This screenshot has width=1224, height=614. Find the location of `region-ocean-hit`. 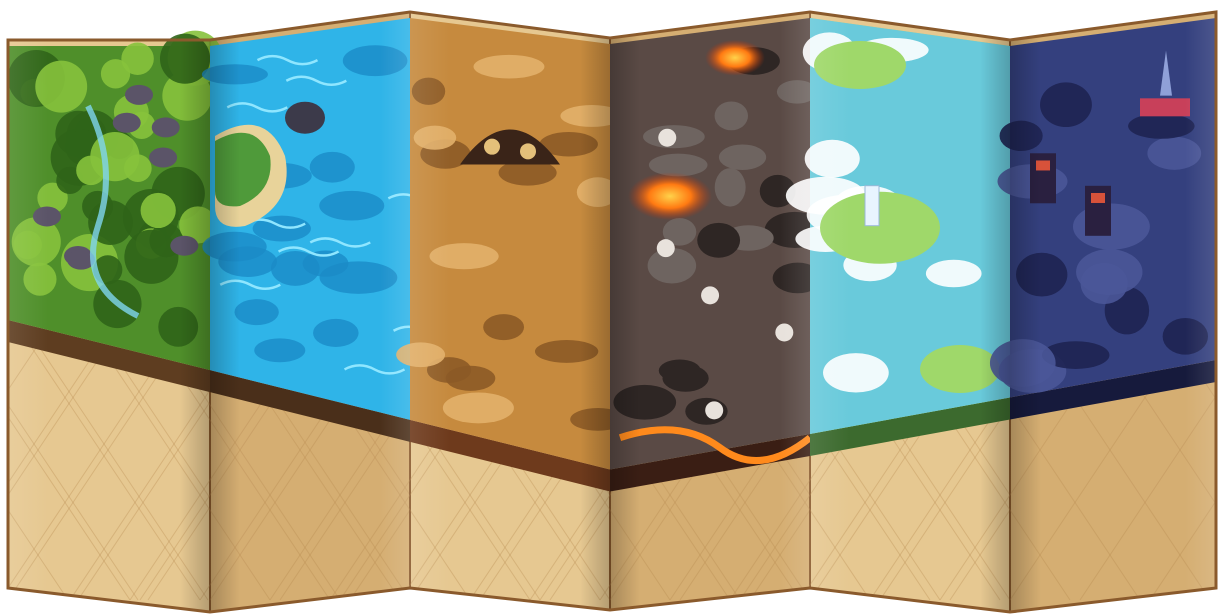

region-ocean-hit is located at coordinates (310, 219).